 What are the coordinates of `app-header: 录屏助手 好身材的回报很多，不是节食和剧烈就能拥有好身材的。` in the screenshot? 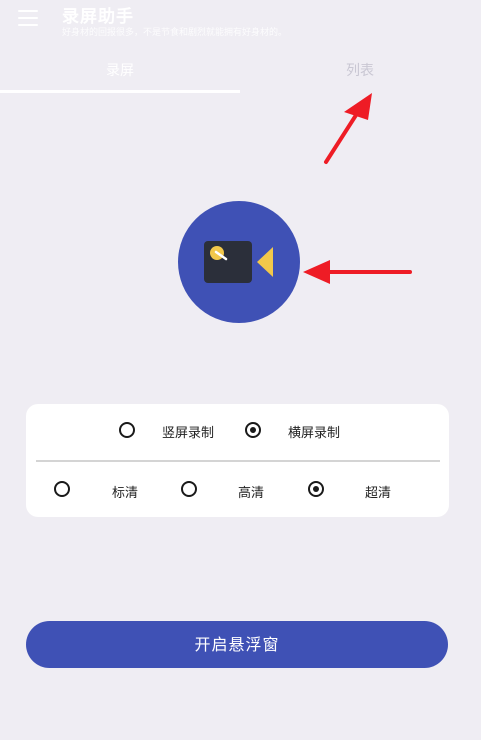 It's located at (240, 19).